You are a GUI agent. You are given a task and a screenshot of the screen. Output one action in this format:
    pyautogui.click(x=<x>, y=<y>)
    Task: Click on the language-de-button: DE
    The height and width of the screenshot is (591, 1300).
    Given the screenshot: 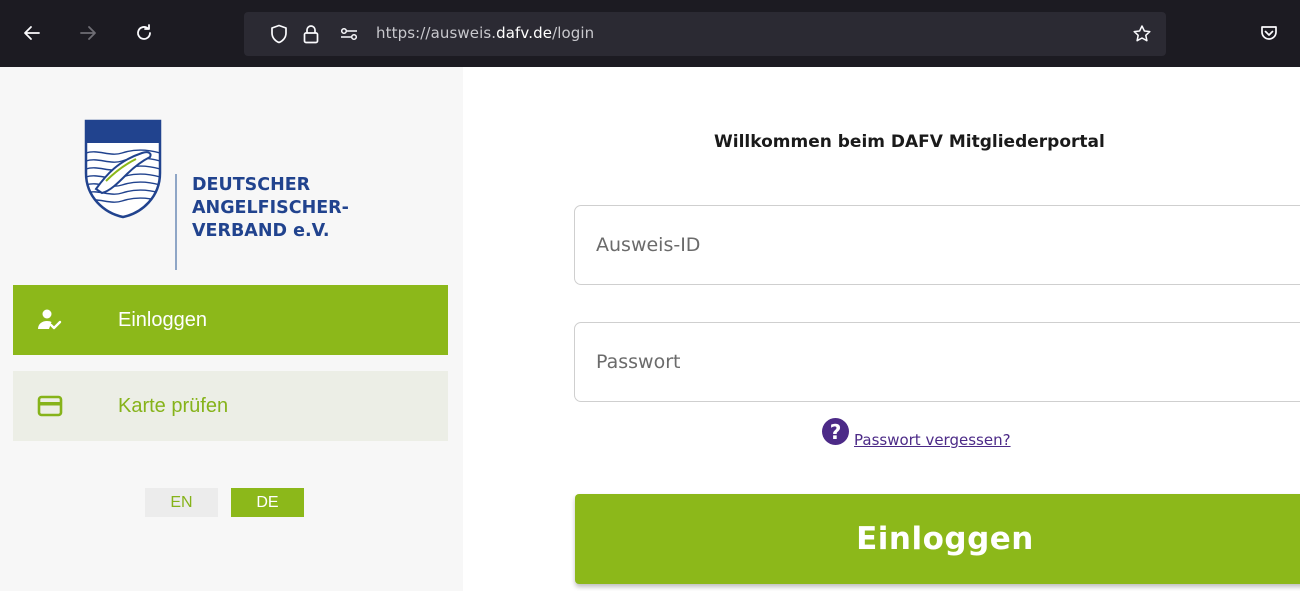 What is the action you would take?
    pyautogui.click(x=267, y=502)
    